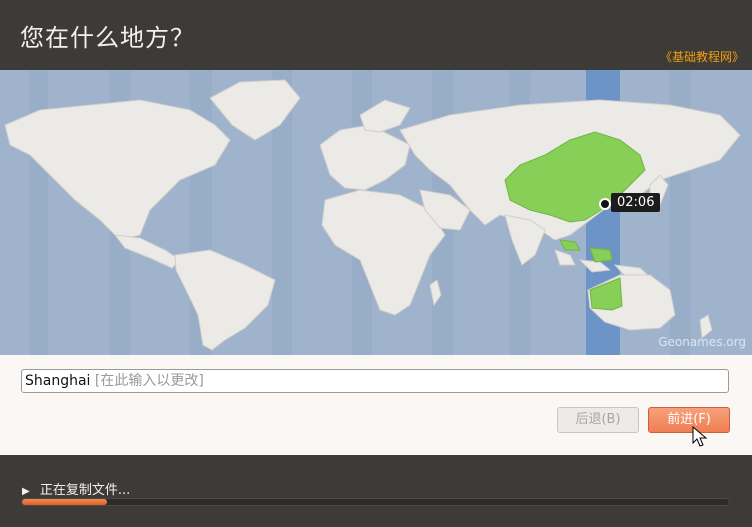 This screenshot has height=527, width=752. What do you see at coordinates (58, 381) in the screenshot?
I see `city-value: Shanghai` at bounding box center [58, 381].